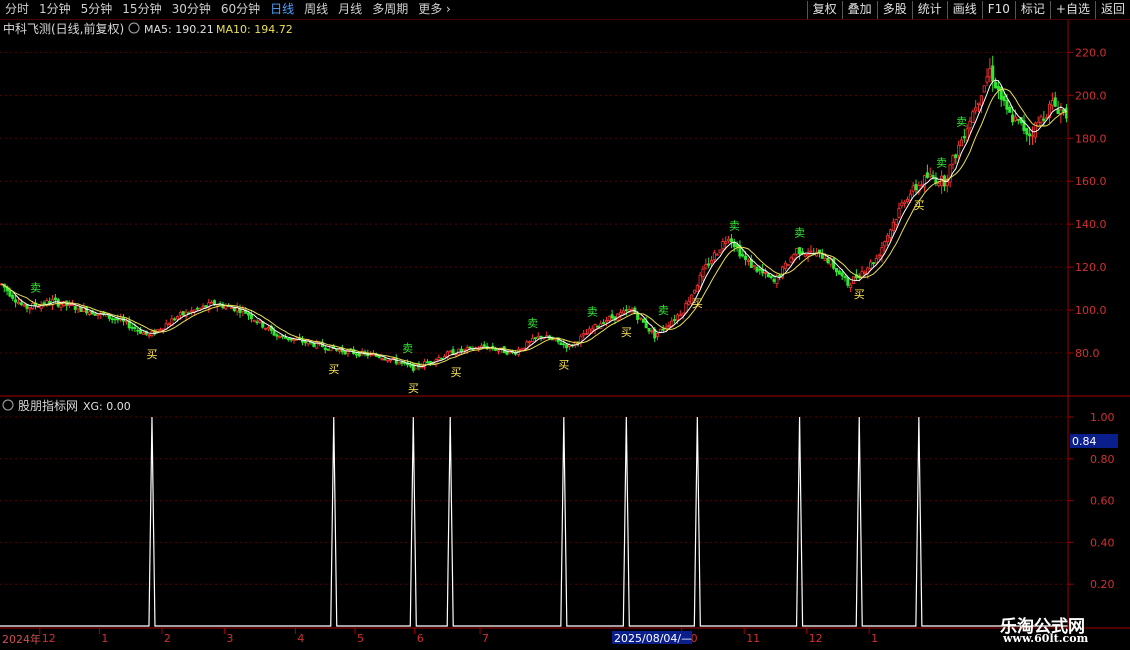 Image resolution: width=1130 pixels, height=650 pixels. I want to click on x-tick-label: 1, so click(104, 638).